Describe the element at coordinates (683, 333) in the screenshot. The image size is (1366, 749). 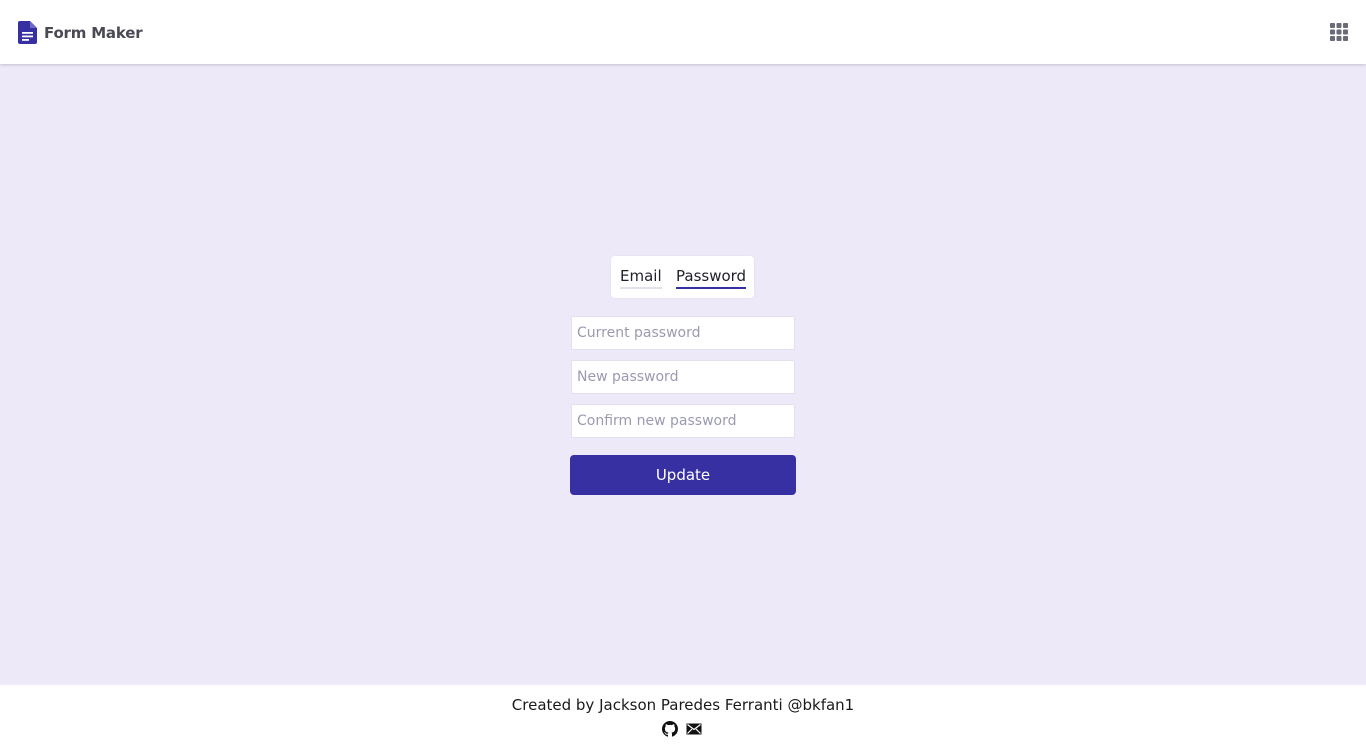
I see `current-password-input` at that location.